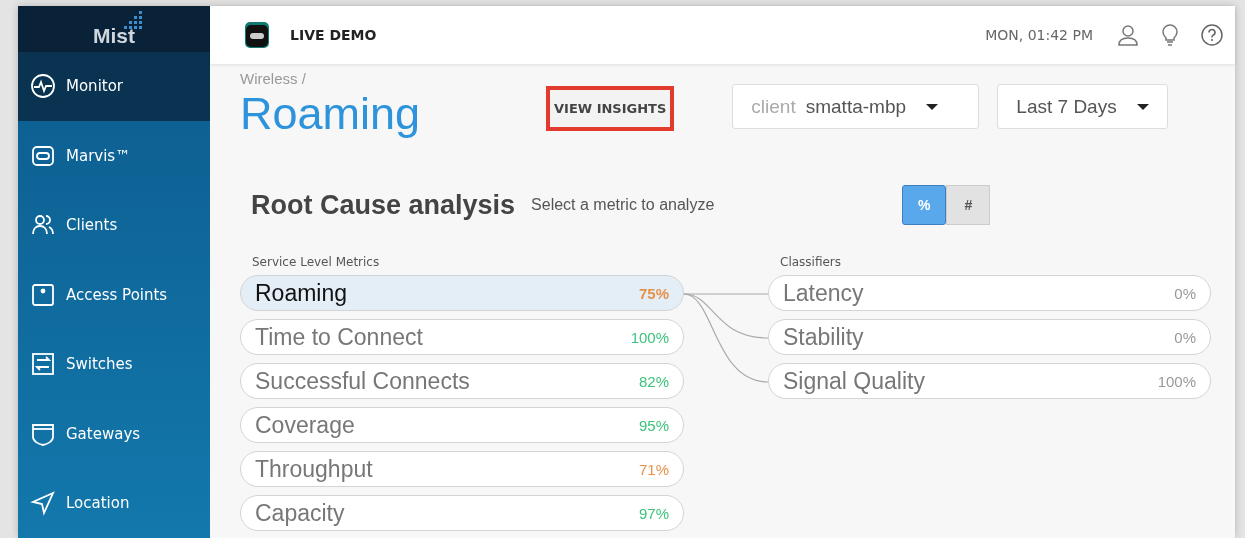  Describe the element at coordinates (462, 425) in the screenshot. I see `metric-pill: Coverage 95%` at that location.